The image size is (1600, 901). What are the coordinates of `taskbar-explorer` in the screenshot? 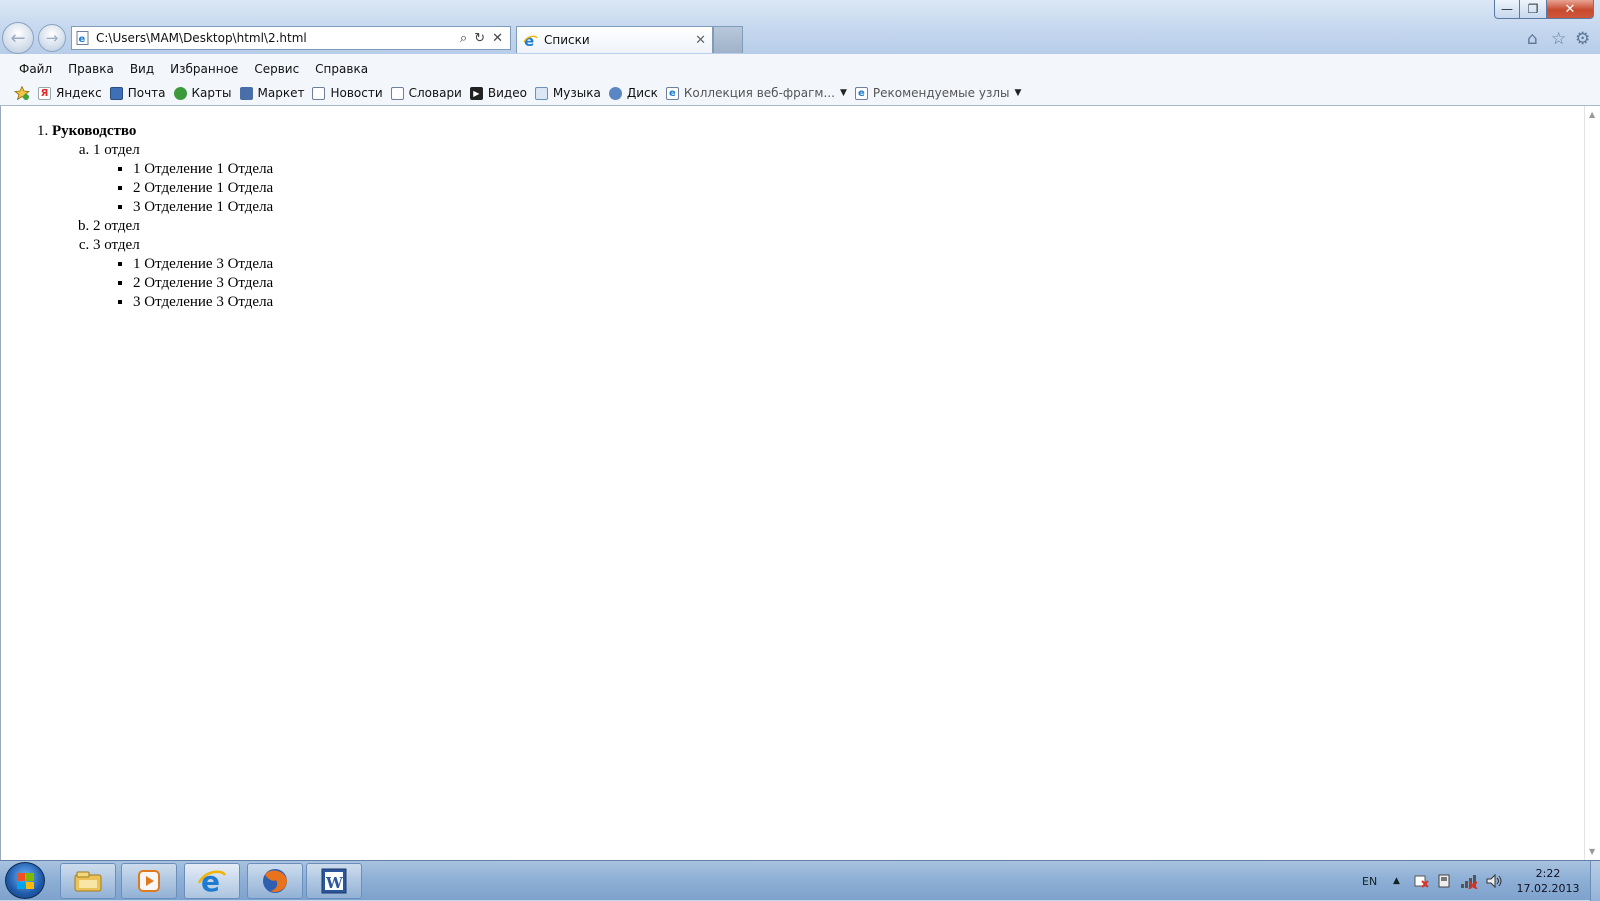 It's located at (88, 881).